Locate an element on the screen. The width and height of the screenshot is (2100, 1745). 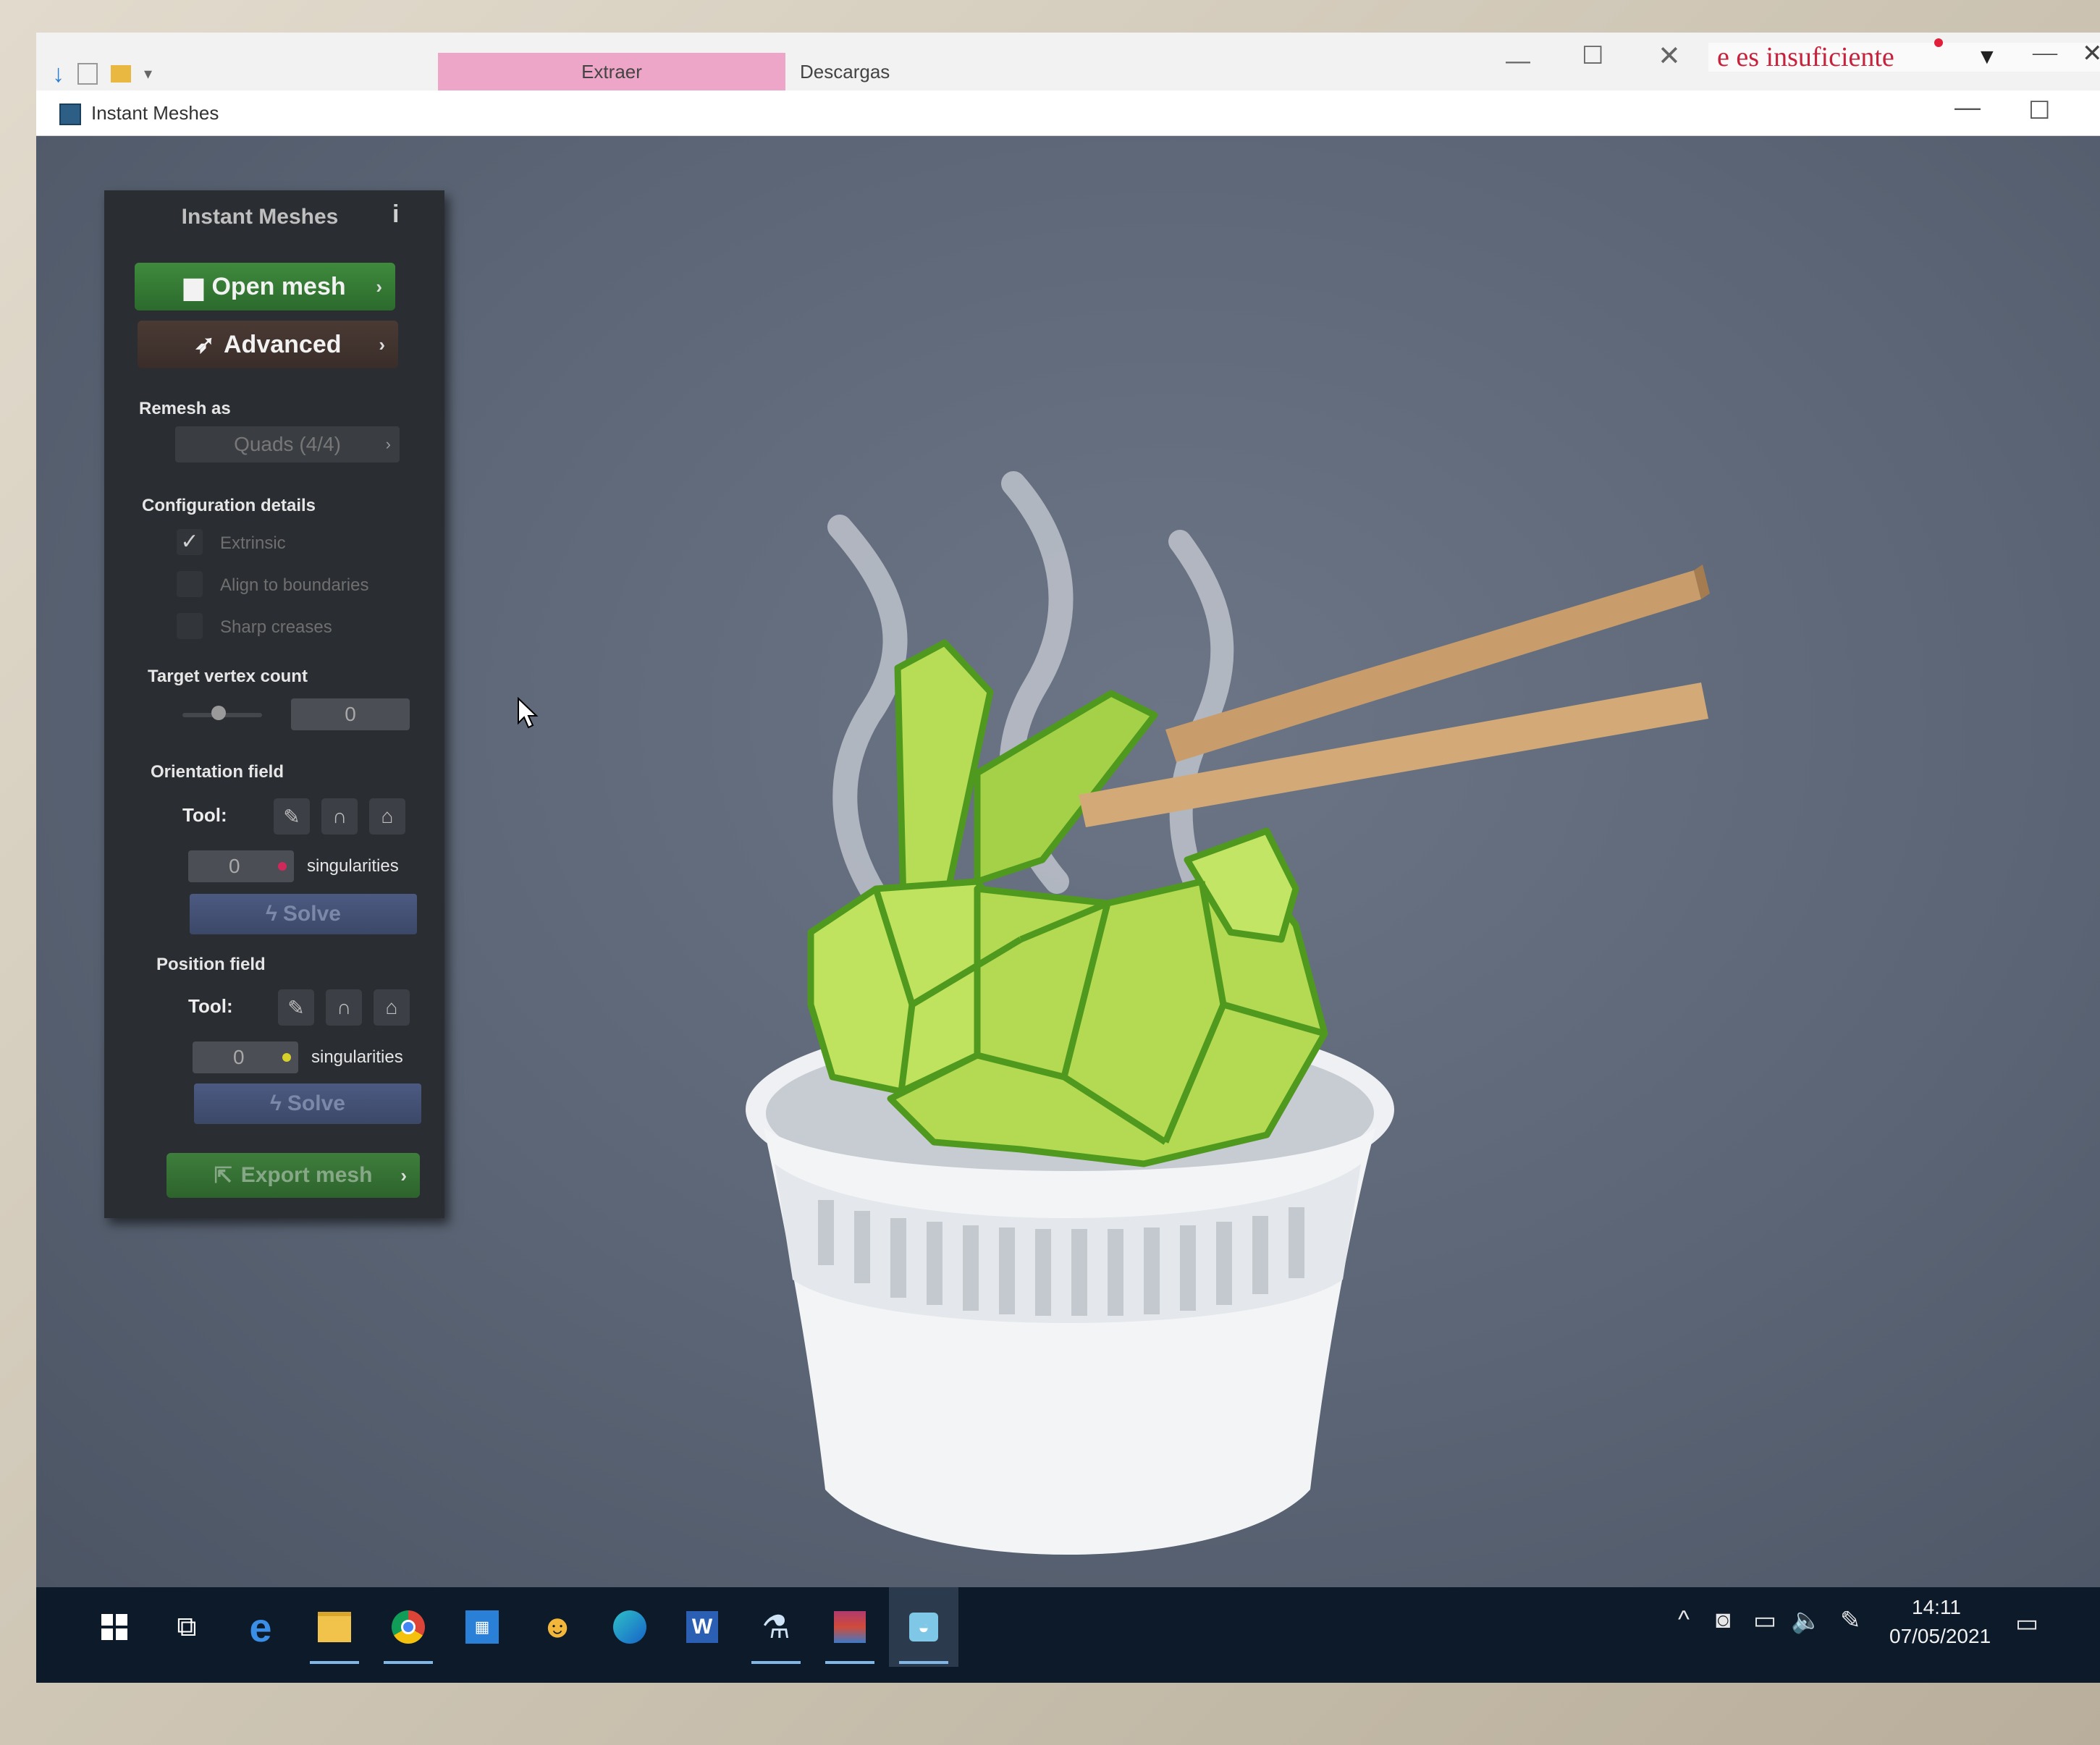
window-title: Instant Meshes is located at coordinates (155, 113).